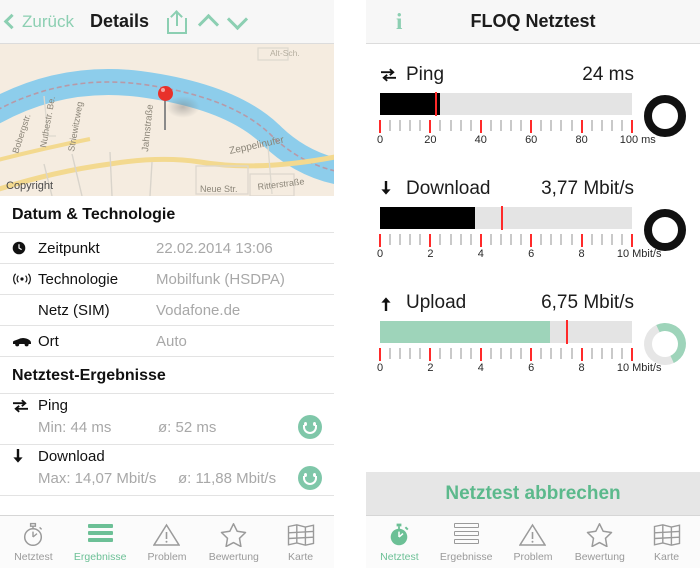  I want to click on back-label: Zurück, so click(48, 21).